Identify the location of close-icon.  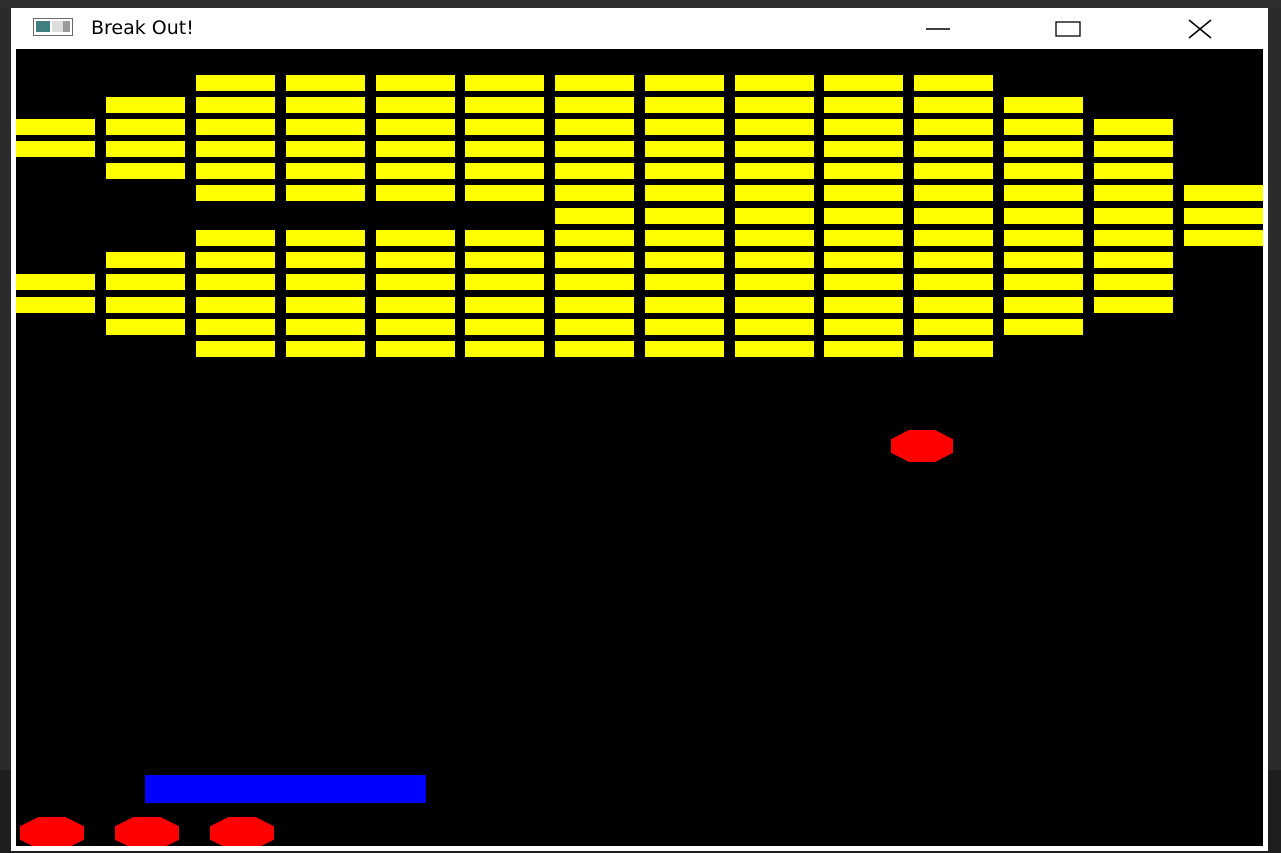
(1200, 28).